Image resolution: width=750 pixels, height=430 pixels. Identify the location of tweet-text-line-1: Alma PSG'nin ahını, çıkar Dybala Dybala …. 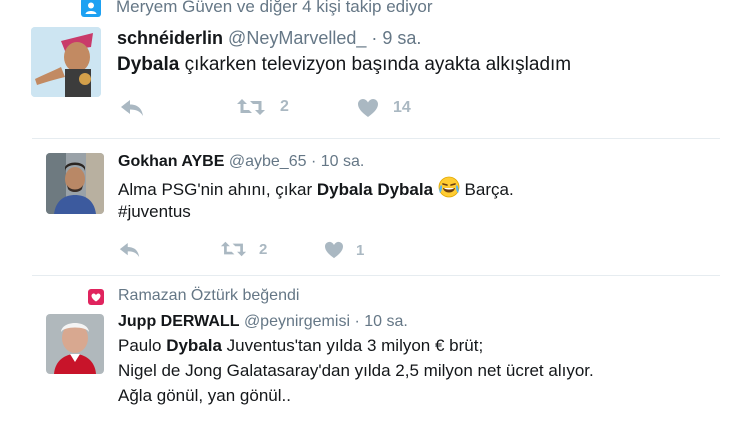
(316, 189).